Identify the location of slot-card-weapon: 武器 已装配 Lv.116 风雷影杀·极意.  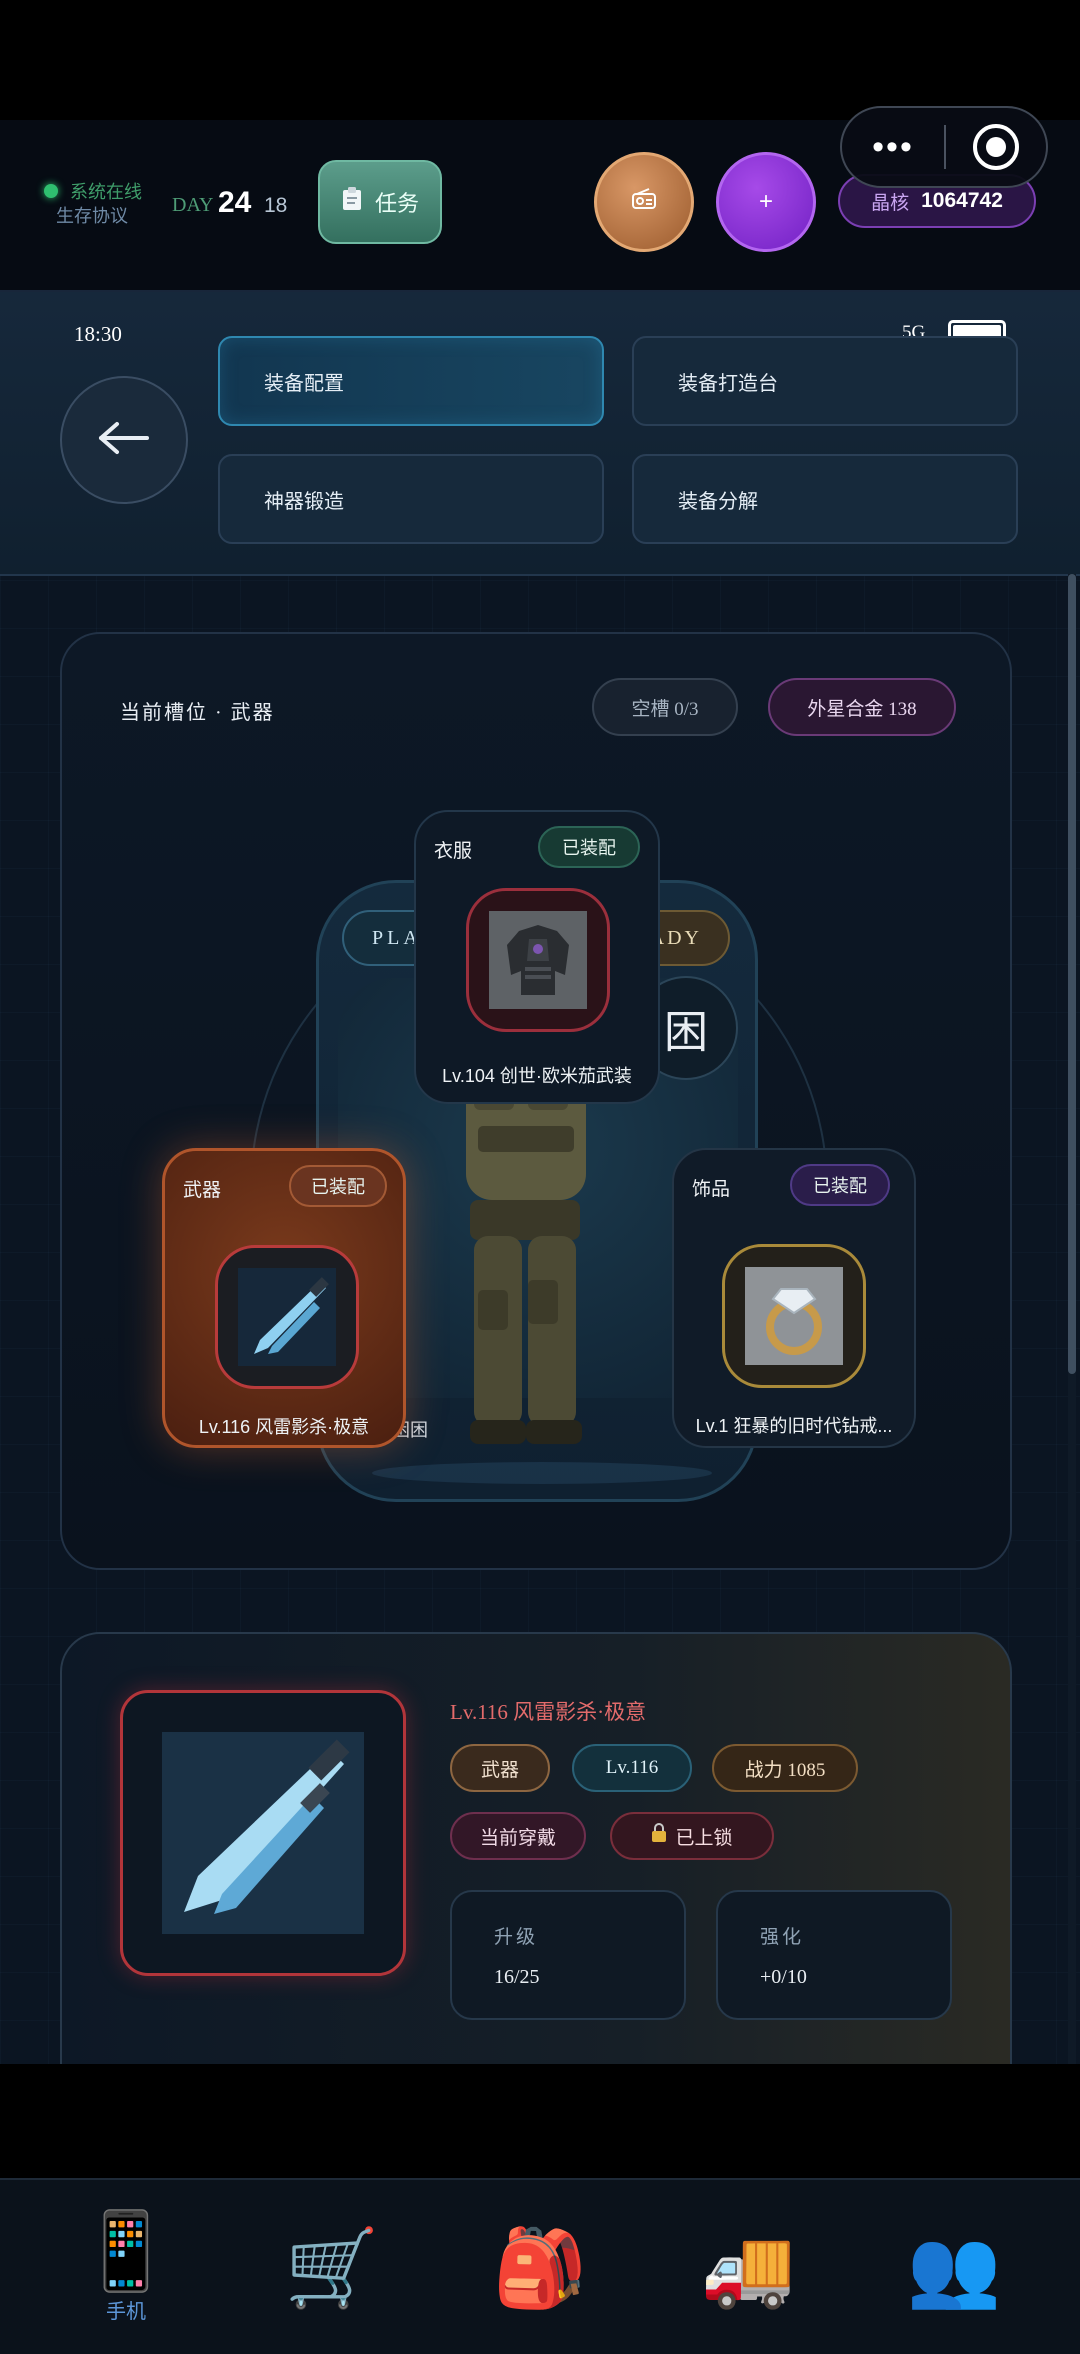
(284, 1298).